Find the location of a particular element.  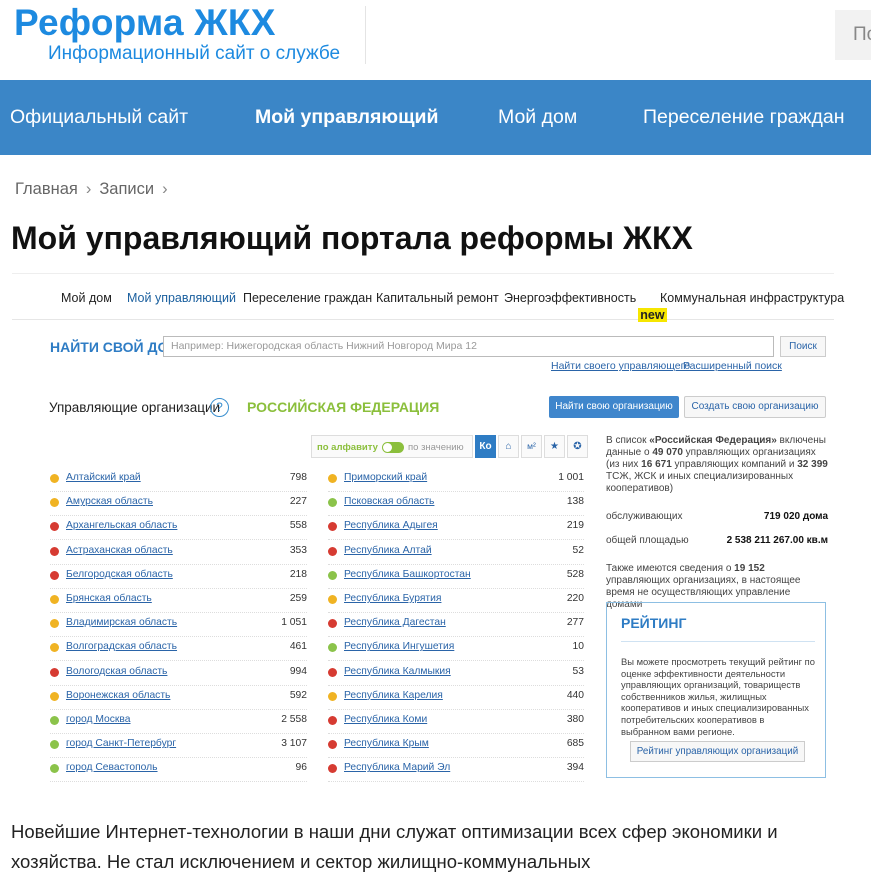

header-search: По is located at coordinates (853, 35).